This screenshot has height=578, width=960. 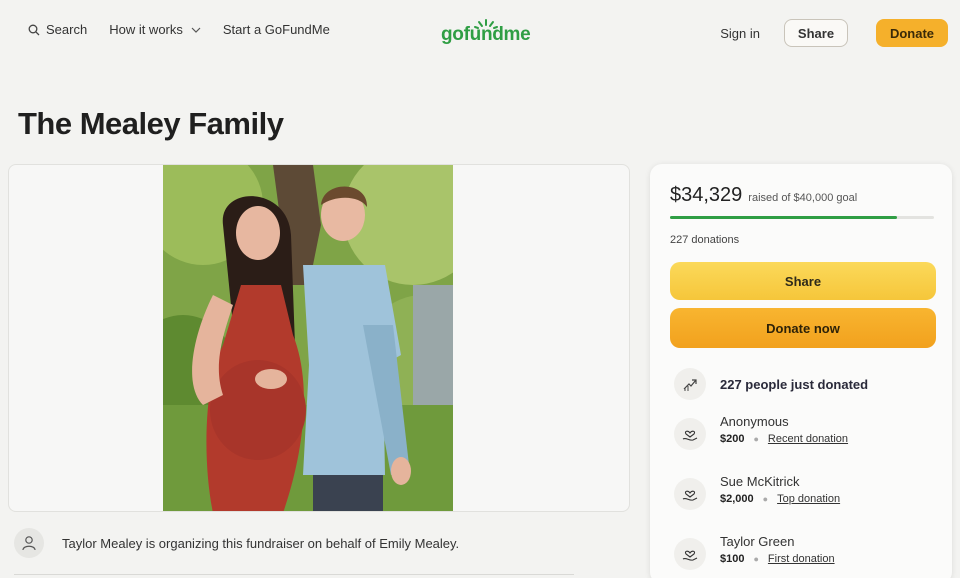 I want to click on section-divider, so click(x=294, y=574).